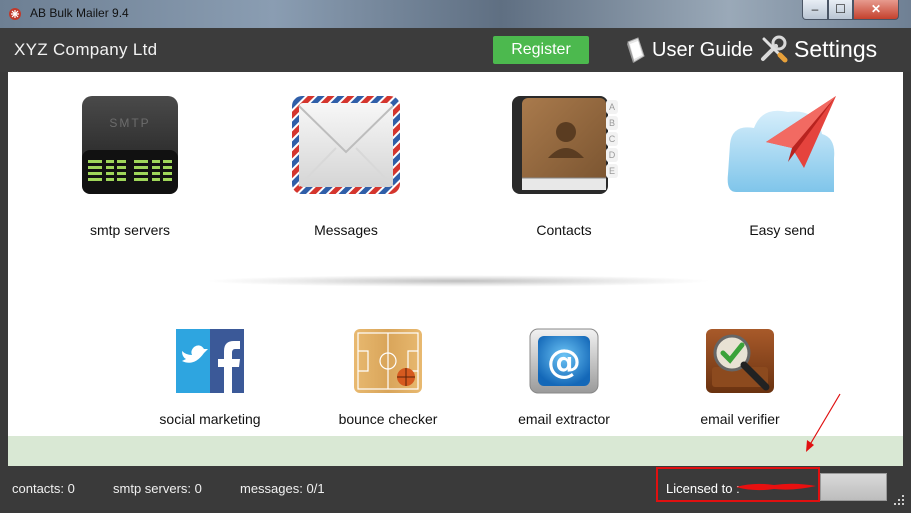  What do you see at coordinates (388, 361) in the screenshot?
I see `basketball-court-icon` at bounding box center [388, 361].